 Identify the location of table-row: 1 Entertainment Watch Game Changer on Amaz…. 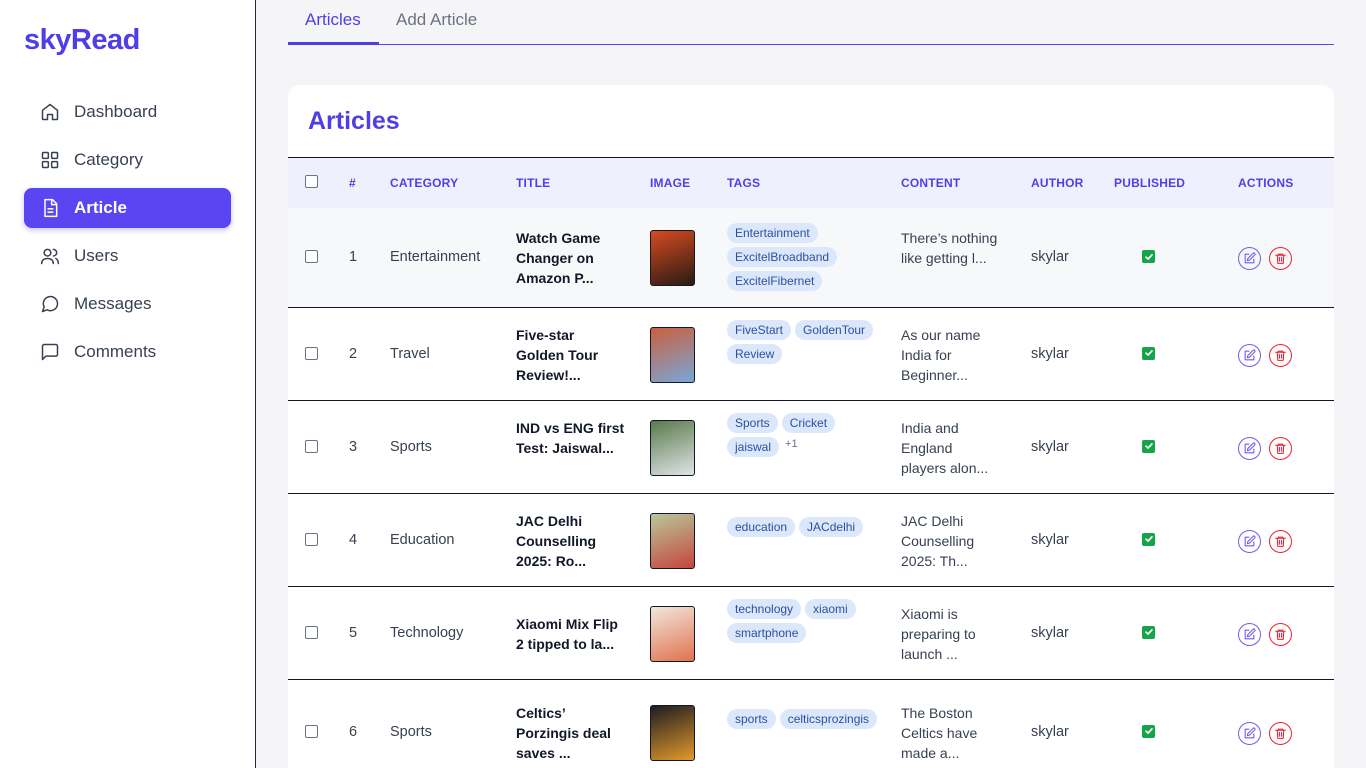
(811, 258).